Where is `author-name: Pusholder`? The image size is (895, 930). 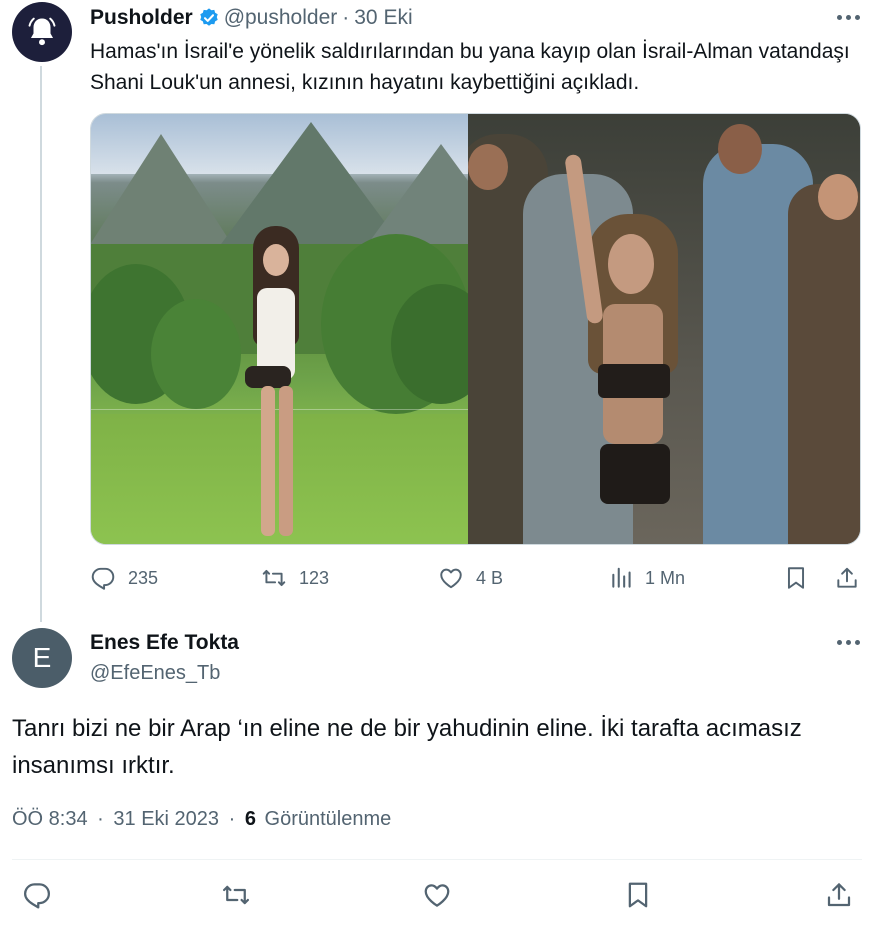 author-name: Pusholder is located at coordinates (141, 18).